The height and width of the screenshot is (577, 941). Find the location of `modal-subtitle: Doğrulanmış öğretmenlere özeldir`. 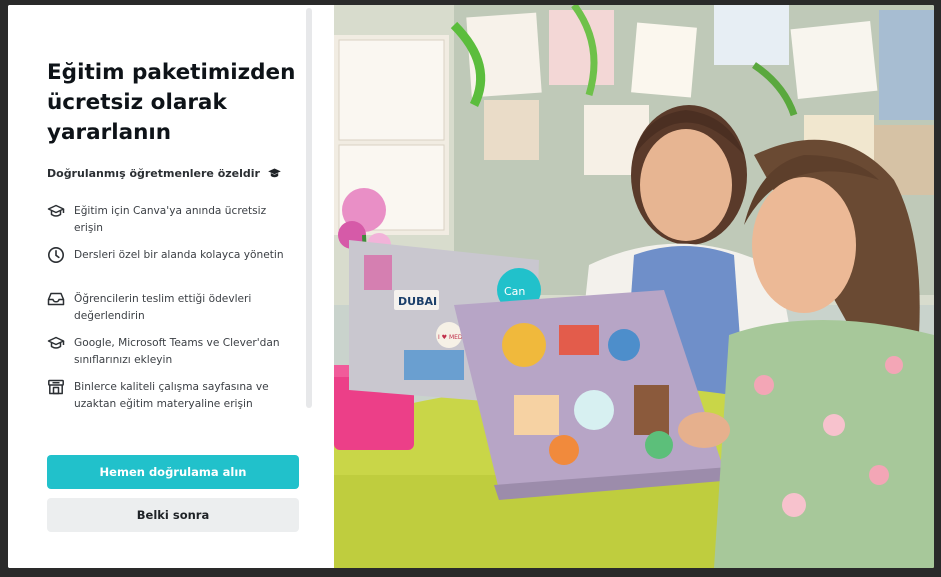

modal-subtitle: Doğrulanmış öğretmenlere özeldir is located at coordinates (164, 174).